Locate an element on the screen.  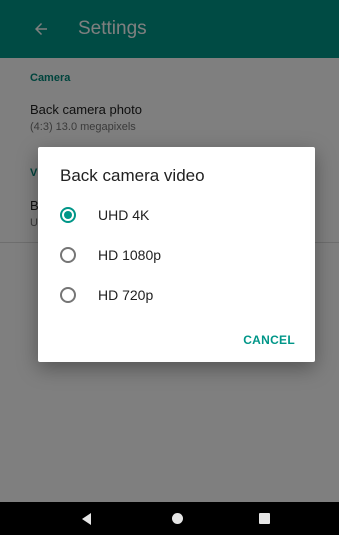
option-hd-720p: HD 720p is located at coordinates (175, 295).